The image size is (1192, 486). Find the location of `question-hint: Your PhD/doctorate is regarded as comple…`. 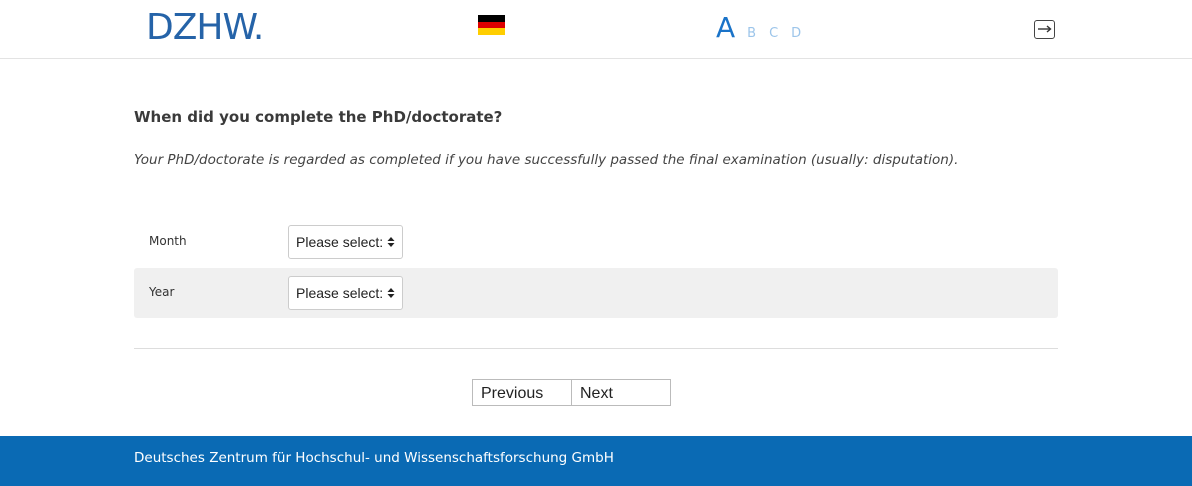

question-hint: Your PhD/doctorate is regarded as comple… is located at coordinates (546, 160).